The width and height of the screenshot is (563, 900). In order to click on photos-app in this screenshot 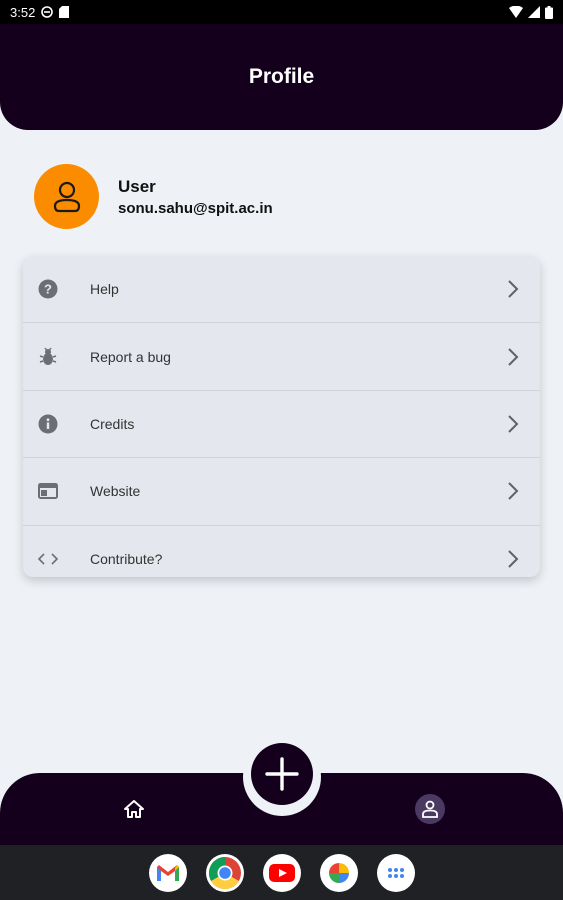, I will do `click(338, 872)`.